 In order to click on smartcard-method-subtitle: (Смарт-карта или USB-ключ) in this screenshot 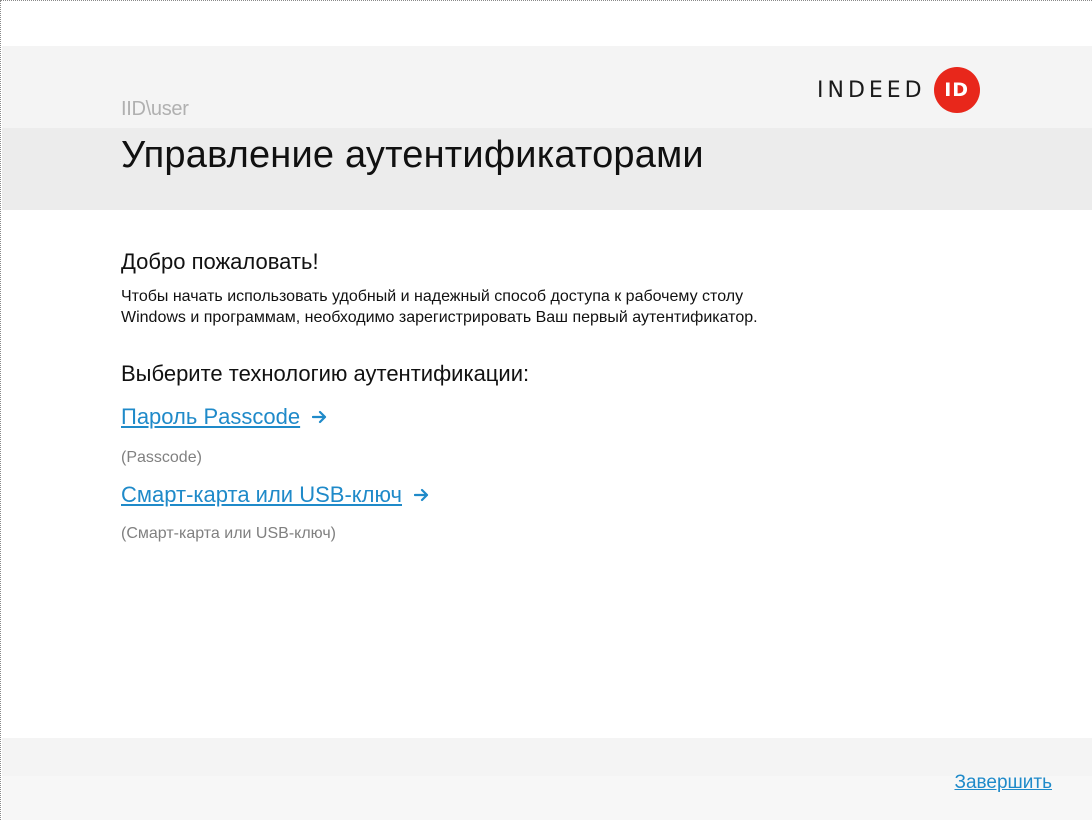, I will do `click(228, 533)`.